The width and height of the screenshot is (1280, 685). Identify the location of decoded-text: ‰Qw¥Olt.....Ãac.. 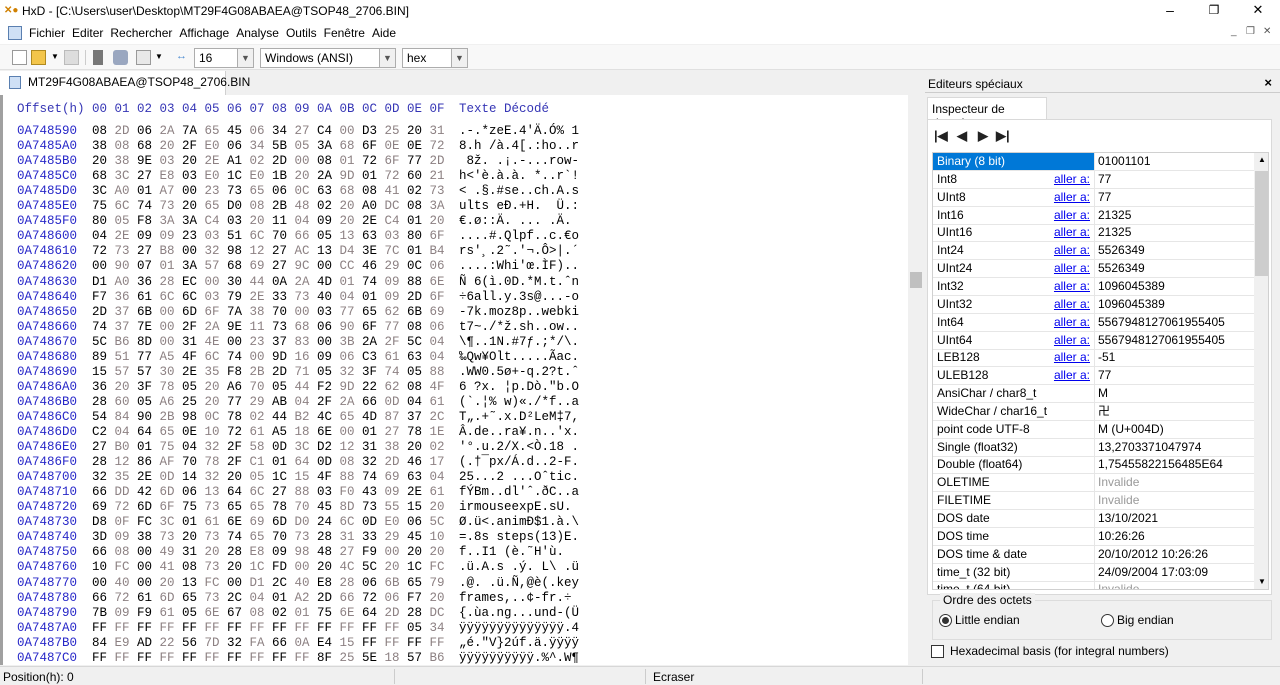
(519, 357).